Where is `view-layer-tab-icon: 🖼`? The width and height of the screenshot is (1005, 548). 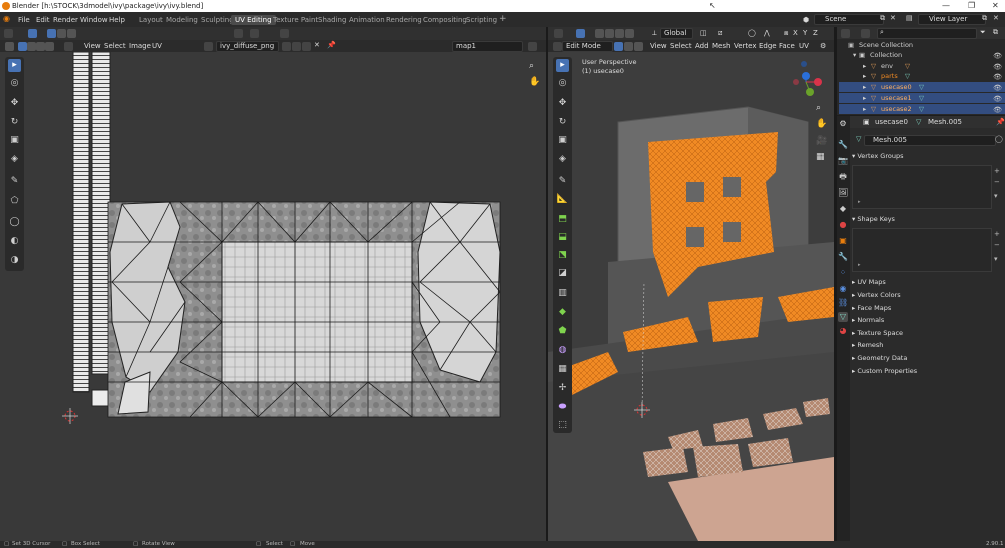
view-layer-tab-icon: 🖼 is located at coordinates (843, 193).